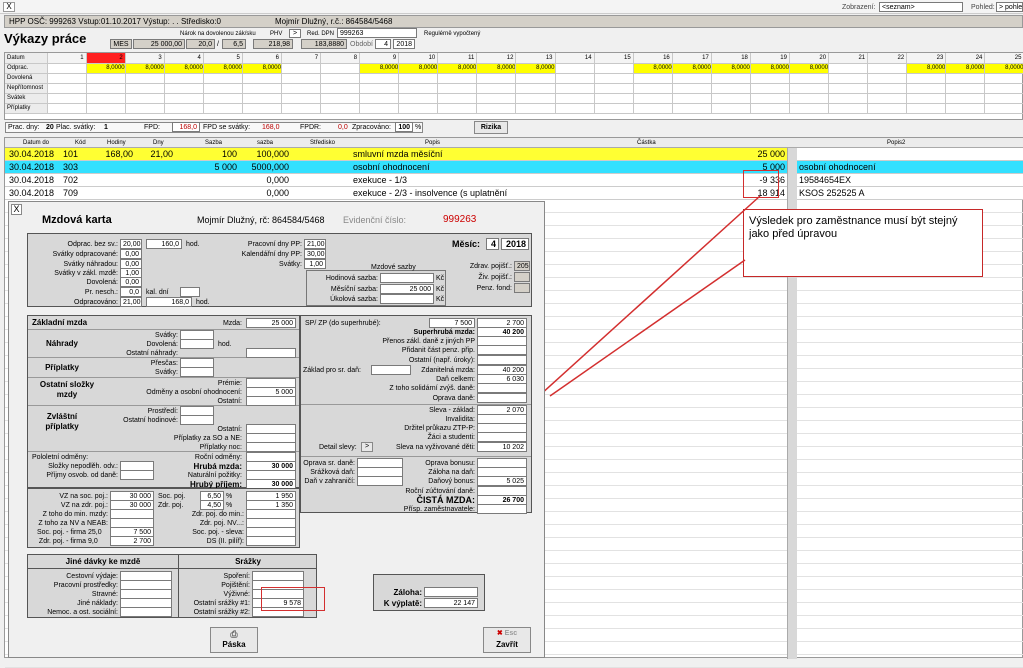 This screenshot has height=668, width=1023. I want to click on kal-pp: 30,00, so click(315, 254).